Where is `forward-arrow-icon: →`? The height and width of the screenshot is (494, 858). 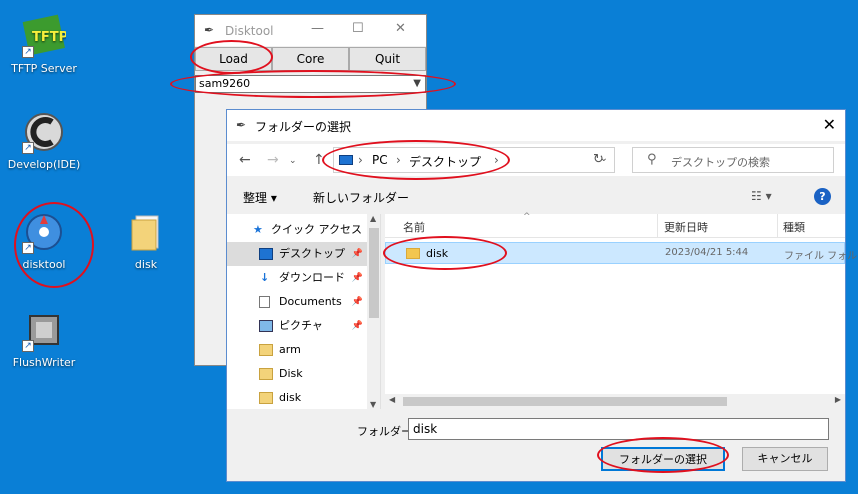 forward-arrow-icon: → is located at coordinates (273, 160).